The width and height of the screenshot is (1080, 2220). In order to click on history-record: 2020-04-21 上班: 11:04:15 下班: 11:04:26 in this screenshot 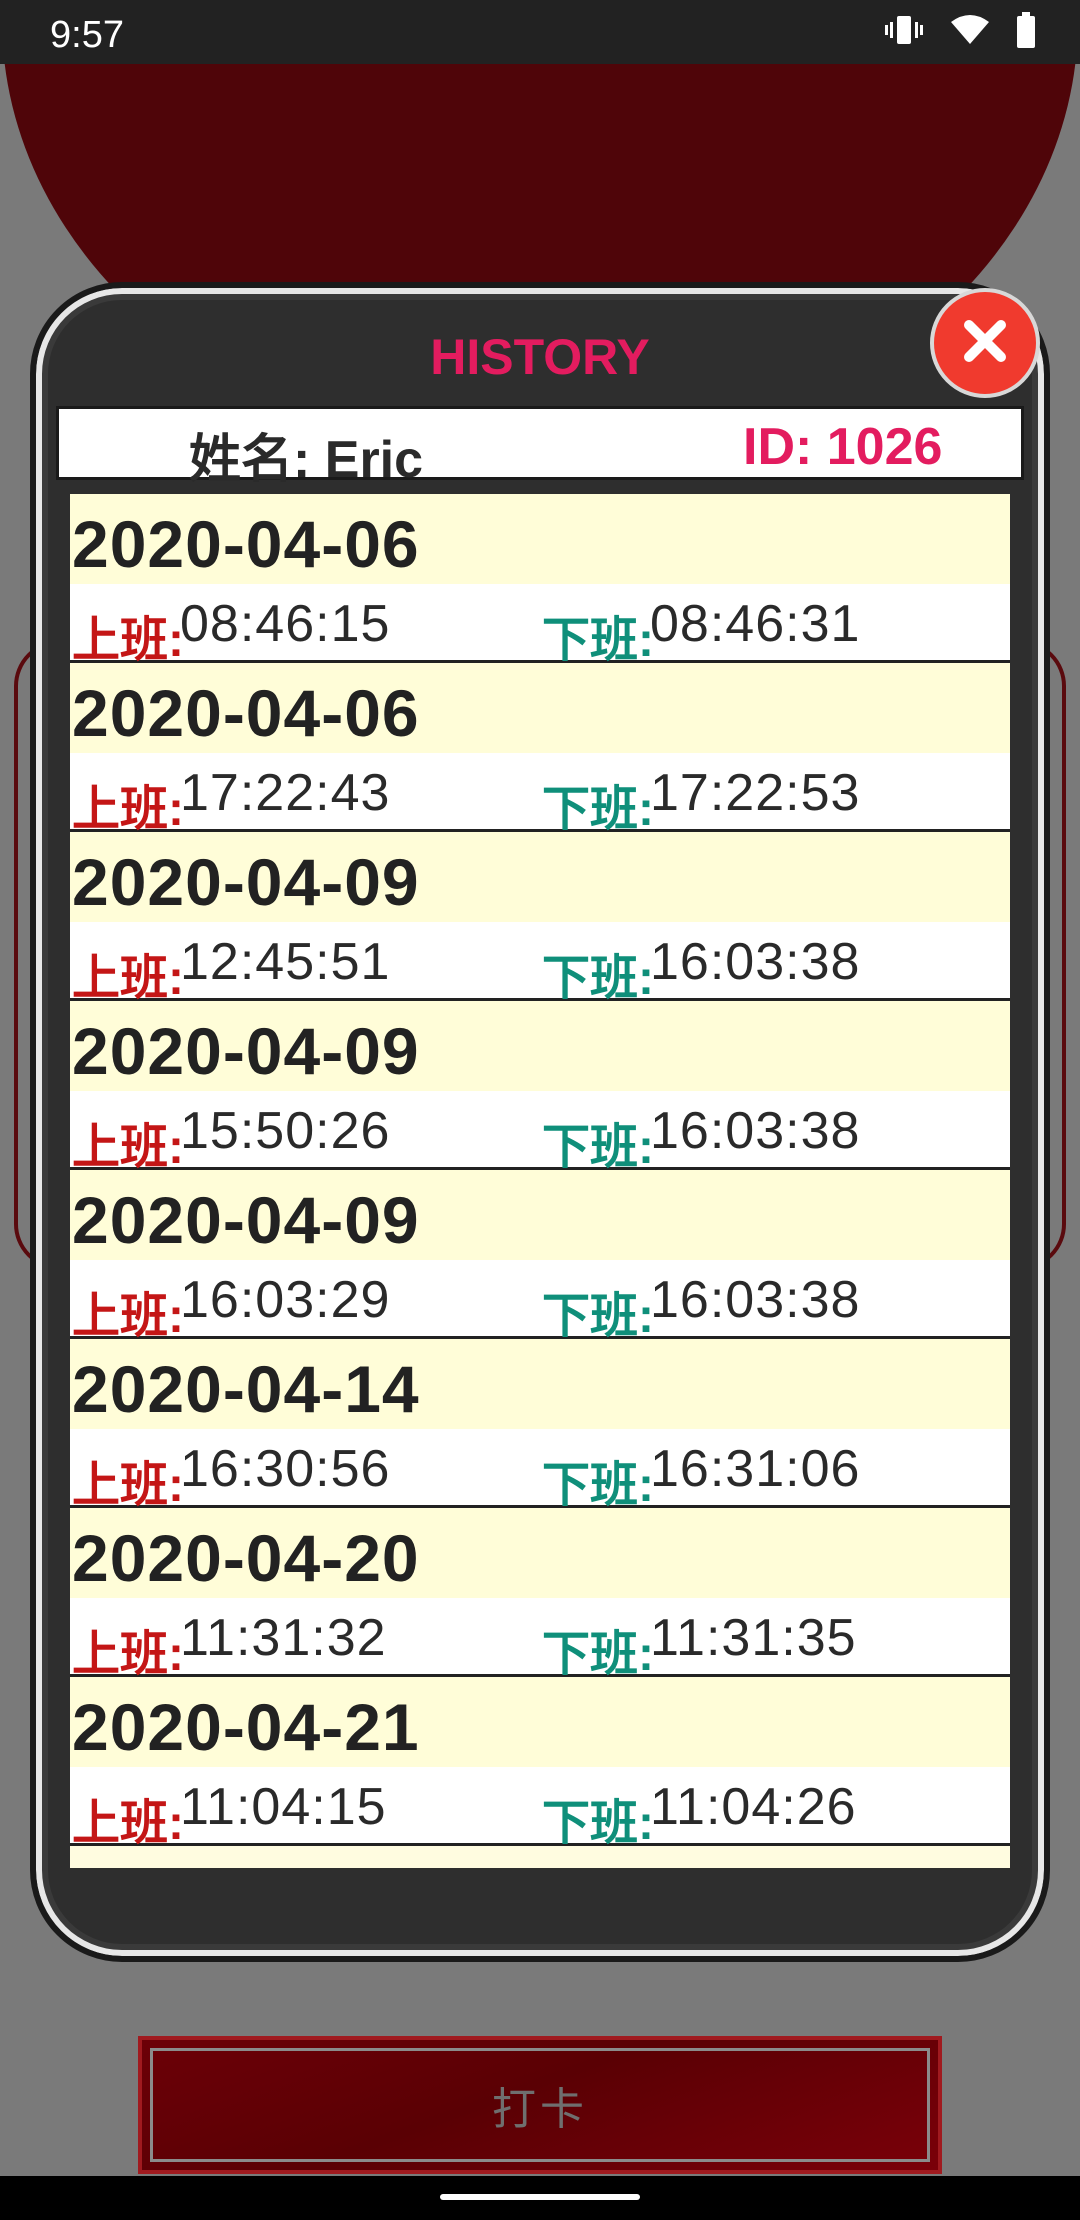, I will do `click(540, 1763)`.